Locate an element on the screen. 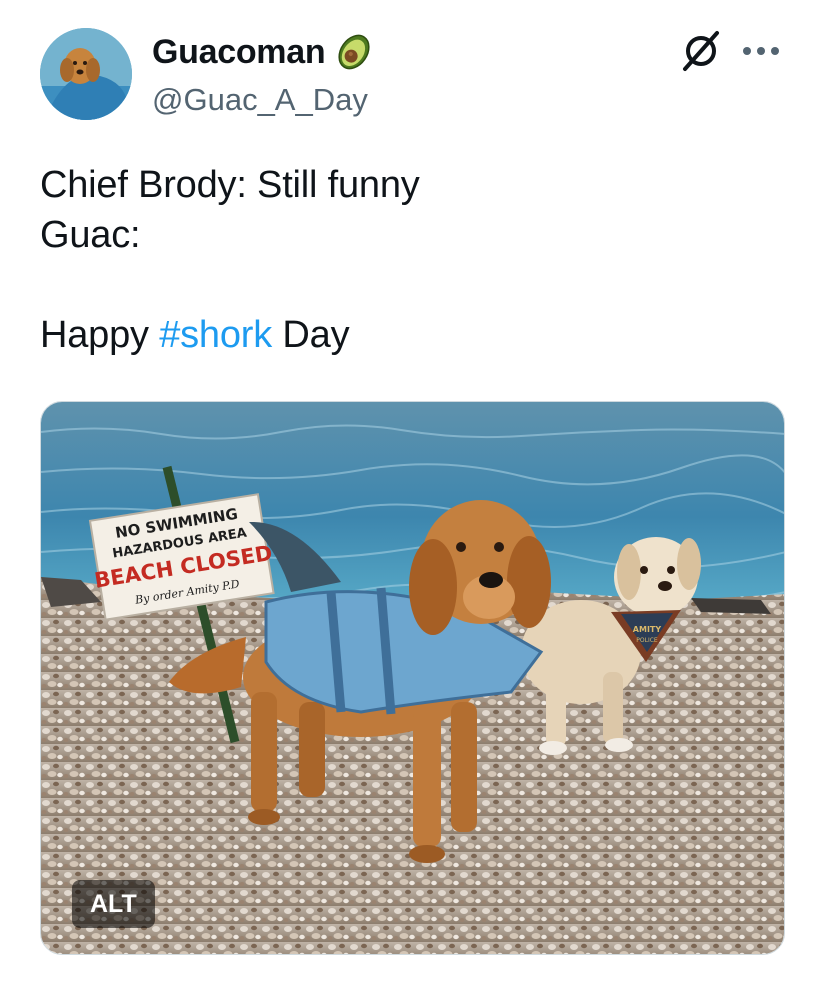  grok-button is located at coordinates (701, 53).